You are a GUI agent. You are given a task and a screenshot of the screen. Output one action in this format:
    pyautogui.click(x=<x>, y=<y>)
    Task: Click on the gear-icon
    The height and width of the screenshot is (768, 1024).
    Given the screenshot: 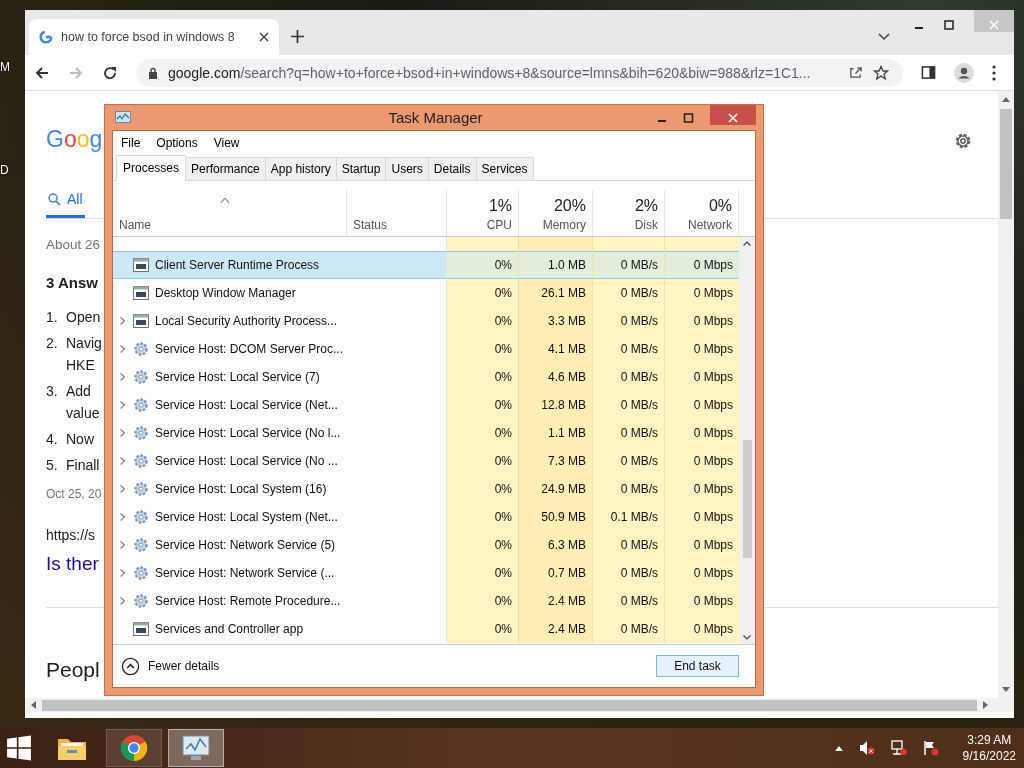 What is the action you would take?
    pyautogui.click(x=141, y=405)
    